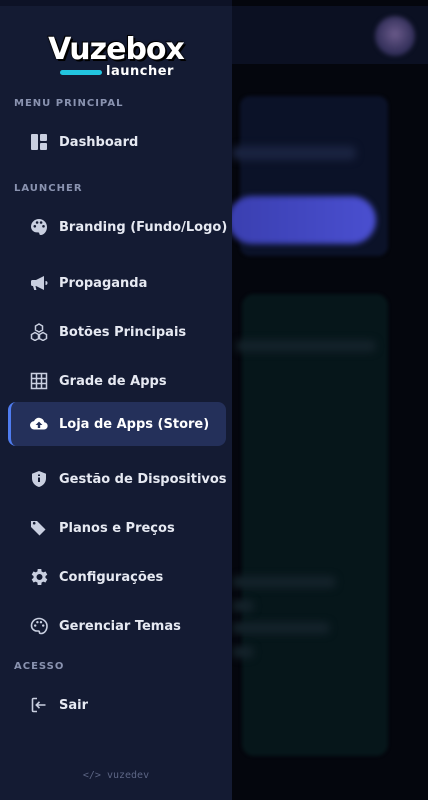 This screenshot has height=800, width=428. I want to click on section-label-main: MENU PRINCIPAL, so click(69, 103).